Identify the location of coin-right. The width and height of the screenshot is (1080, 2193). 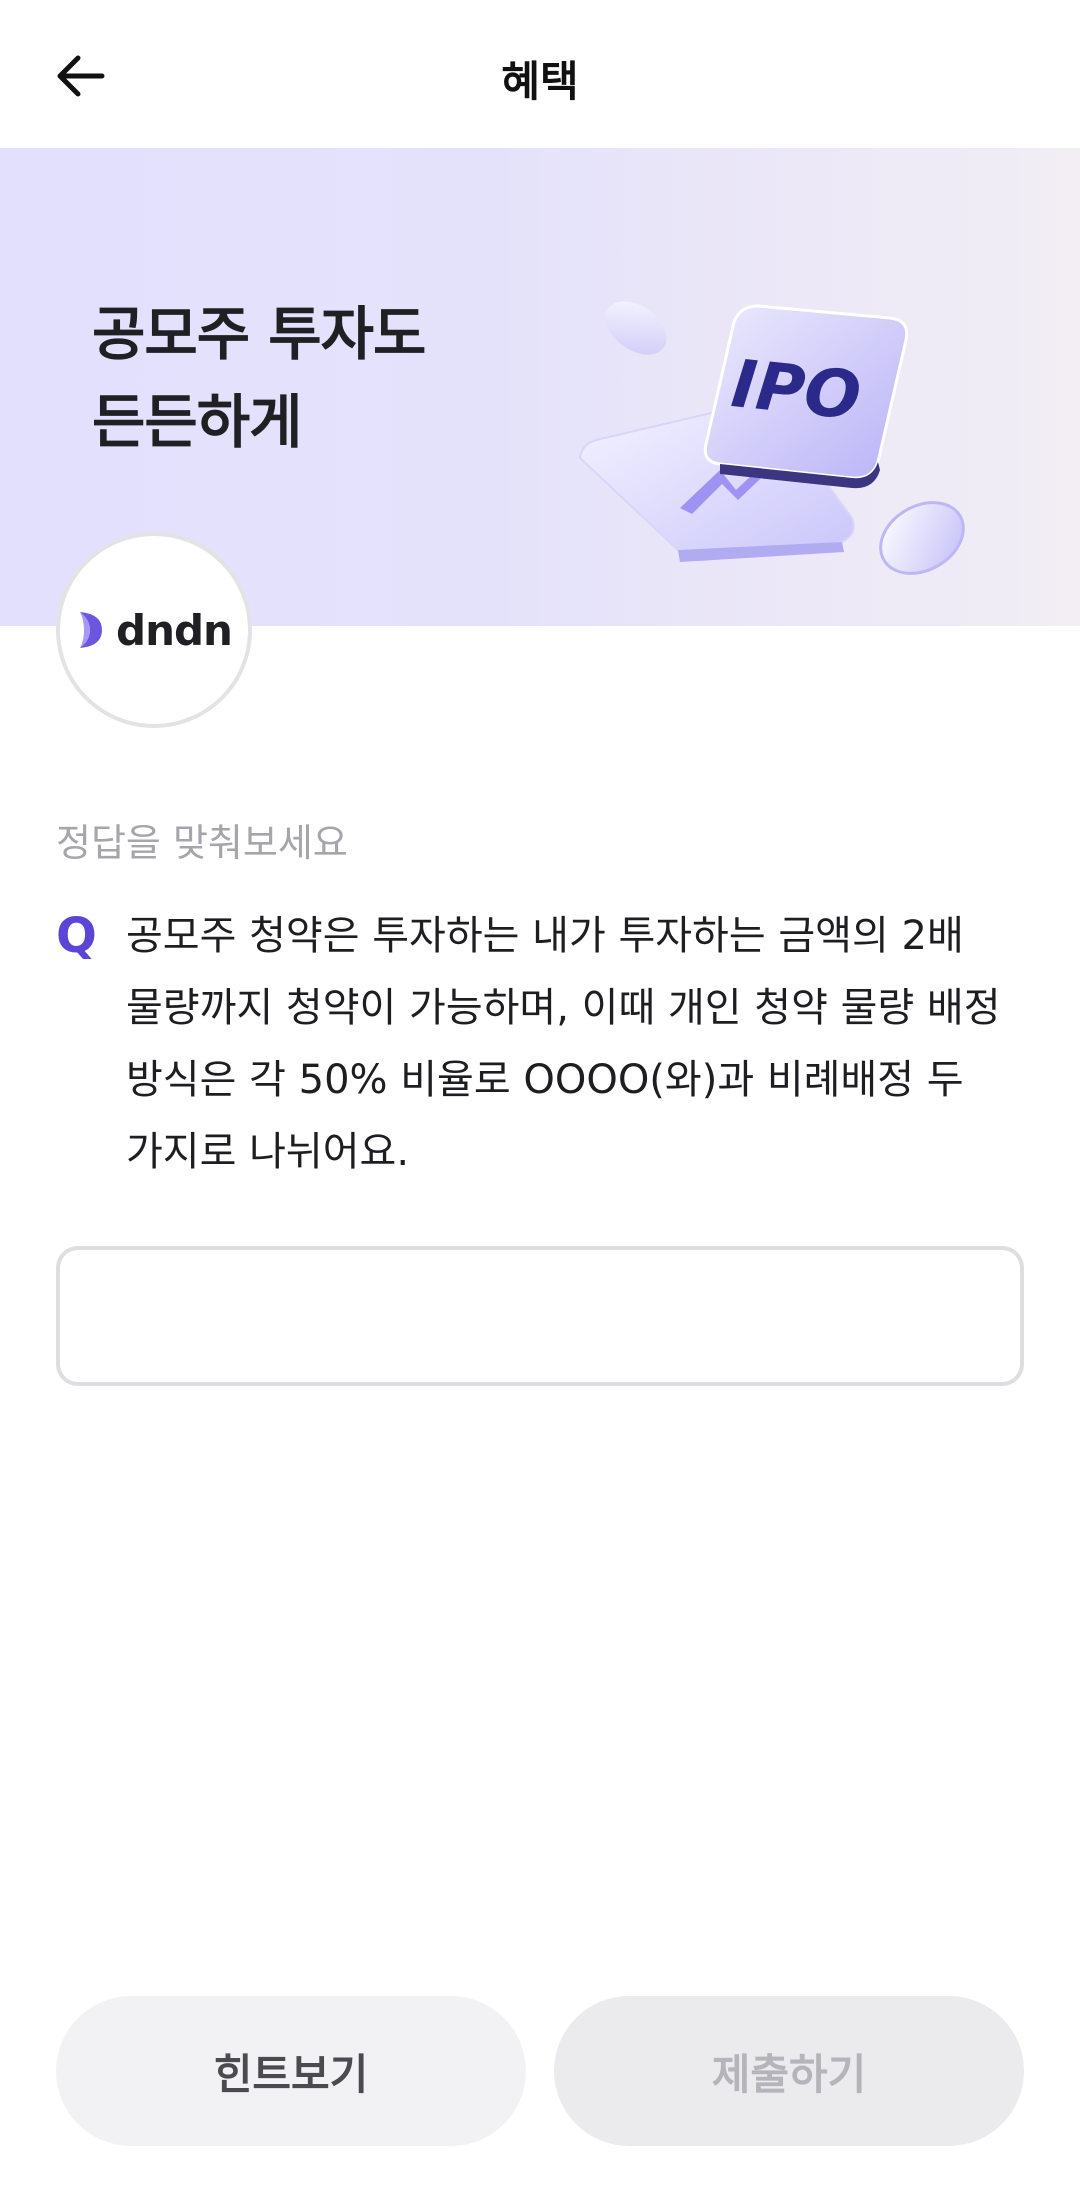
(922, 538).